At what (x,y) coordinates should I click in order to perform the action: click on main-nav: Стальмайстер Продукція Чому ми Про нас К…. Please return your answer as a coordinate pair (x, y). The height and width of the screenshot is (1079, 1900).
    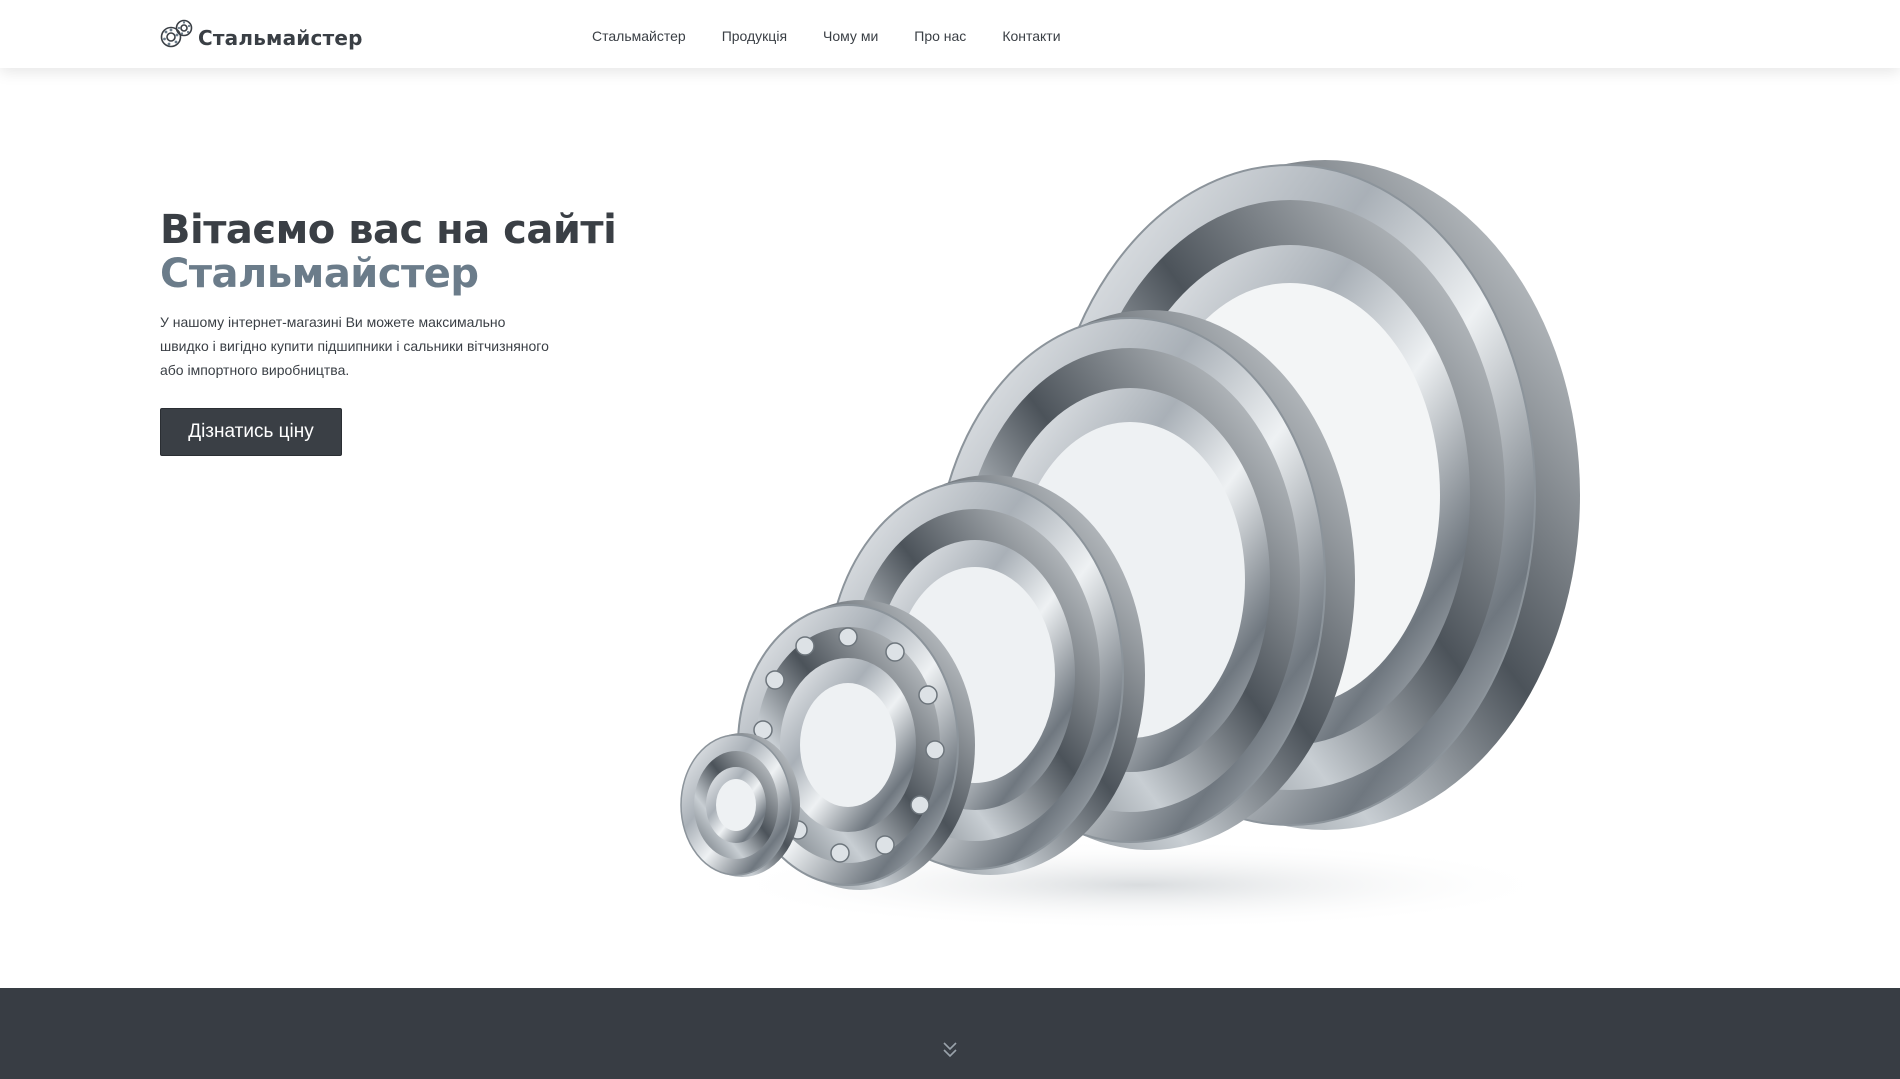
    Looking at the image, I should click on (844, 36).